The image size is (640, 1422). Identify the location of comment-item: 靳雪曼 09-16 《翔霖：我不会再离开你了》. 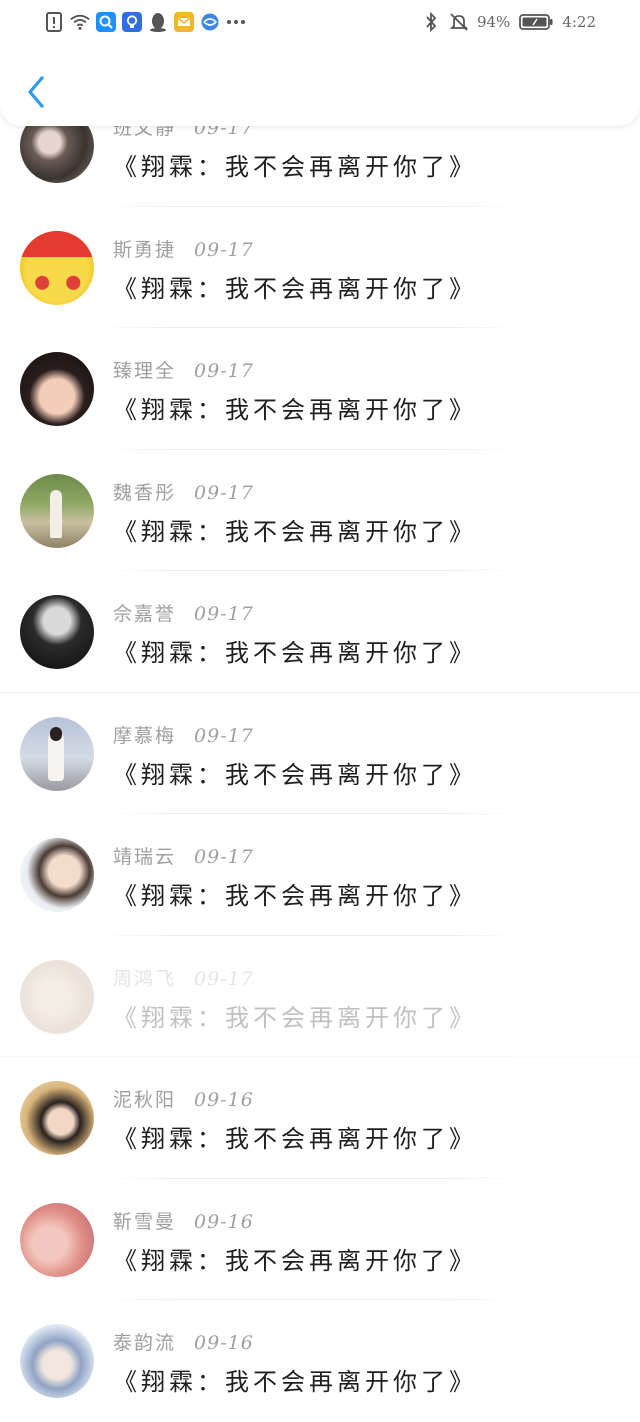
(320, 1239).